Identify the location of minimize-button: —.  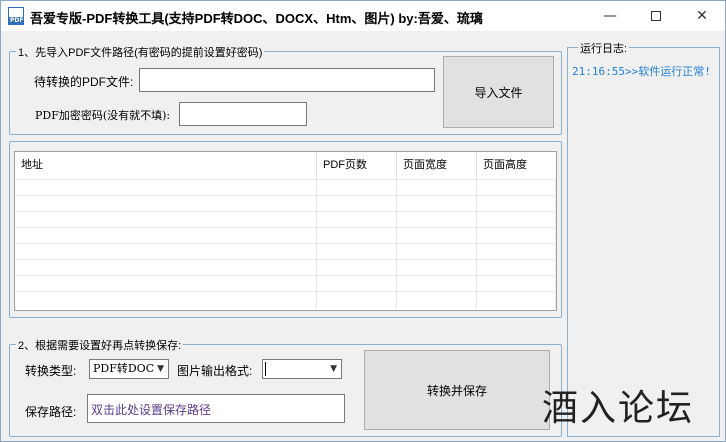
(610, 16).